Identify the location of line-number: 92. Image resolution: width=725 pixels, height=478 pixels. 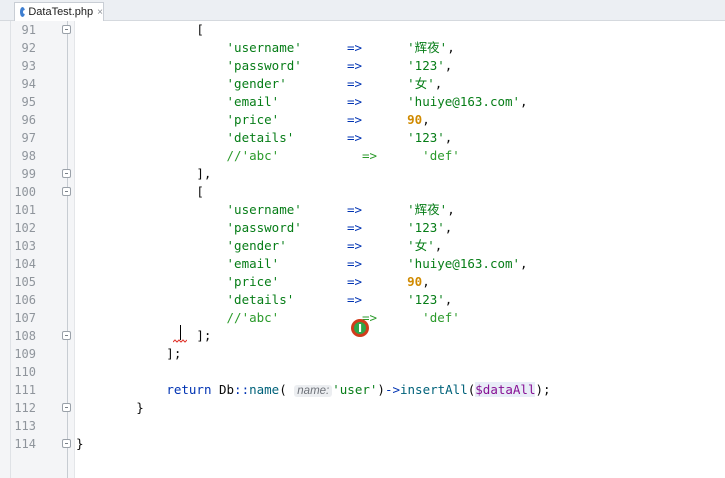
(28, 48).